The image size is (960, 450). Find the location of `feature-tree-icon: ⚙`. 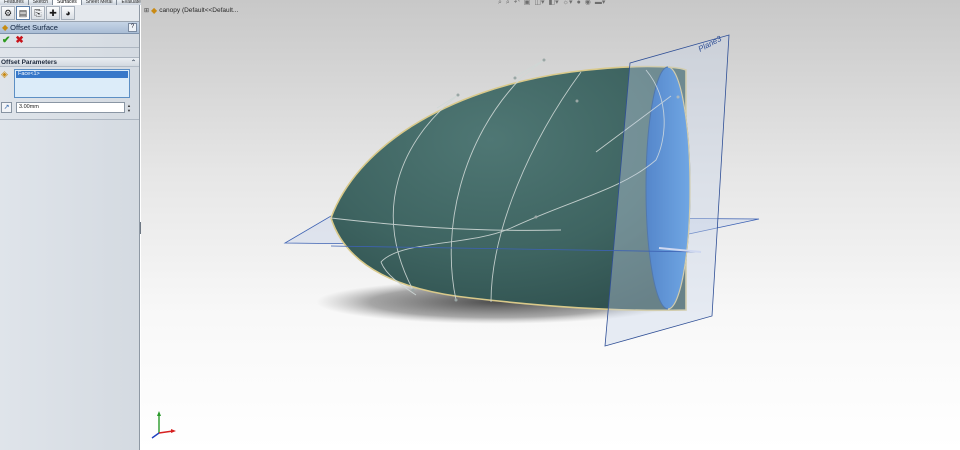

feature-tree-icon: ⚙ is located at coordinates (8, 13).